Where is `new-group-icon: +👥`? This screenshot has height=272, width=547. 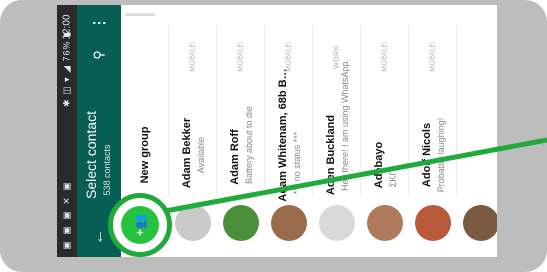 new-group-icon: +👥 is located at coordinates (140, 225).